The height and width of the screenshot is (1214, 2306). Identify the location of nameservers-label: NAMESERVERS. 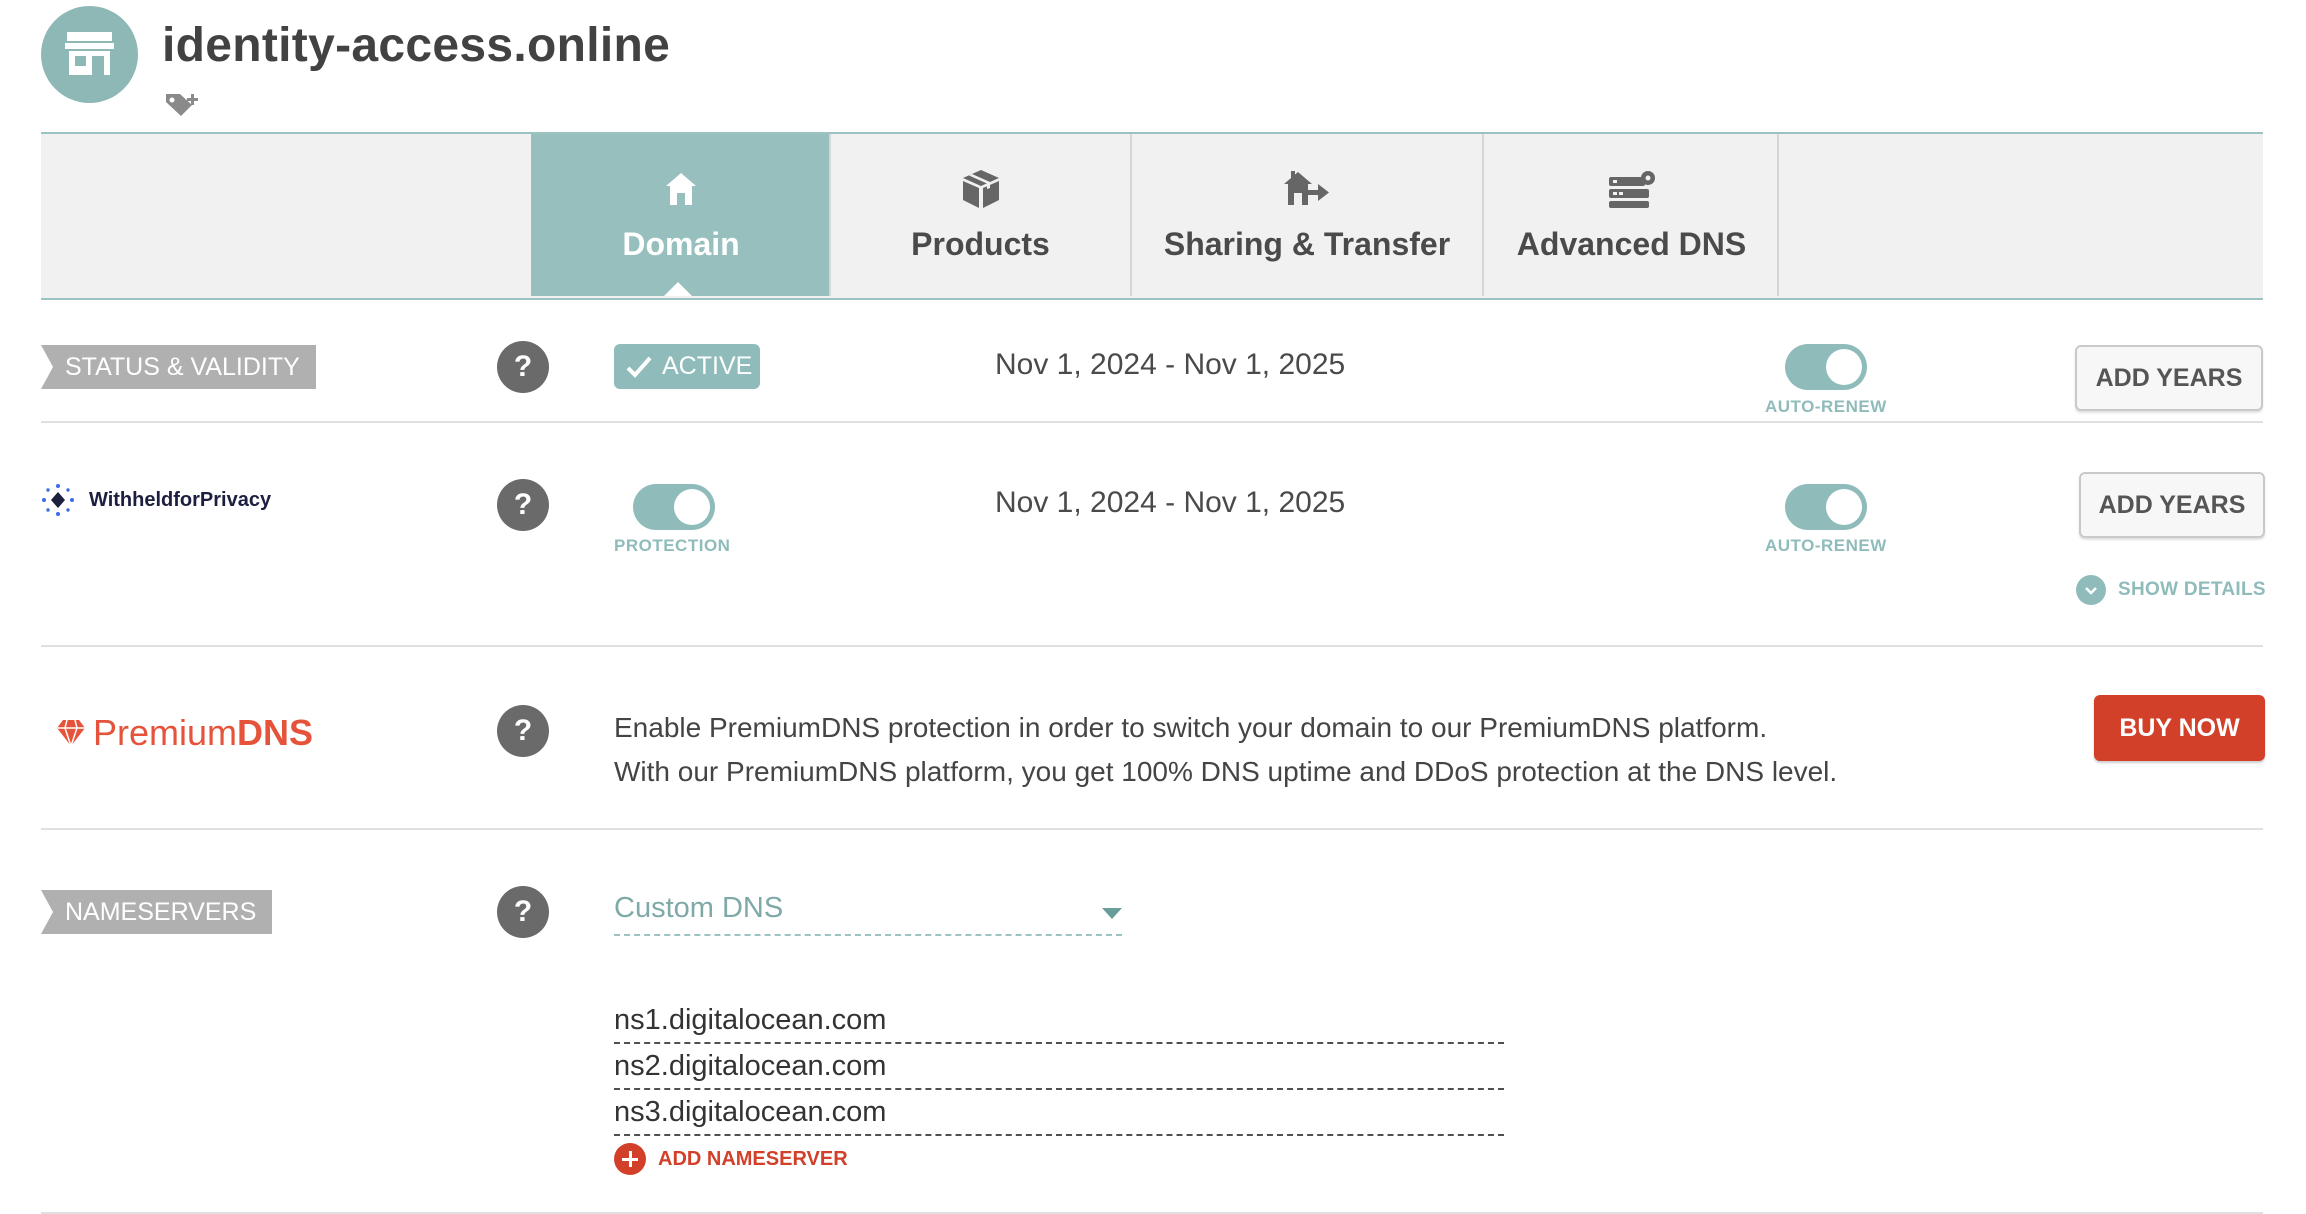
(157, 912).